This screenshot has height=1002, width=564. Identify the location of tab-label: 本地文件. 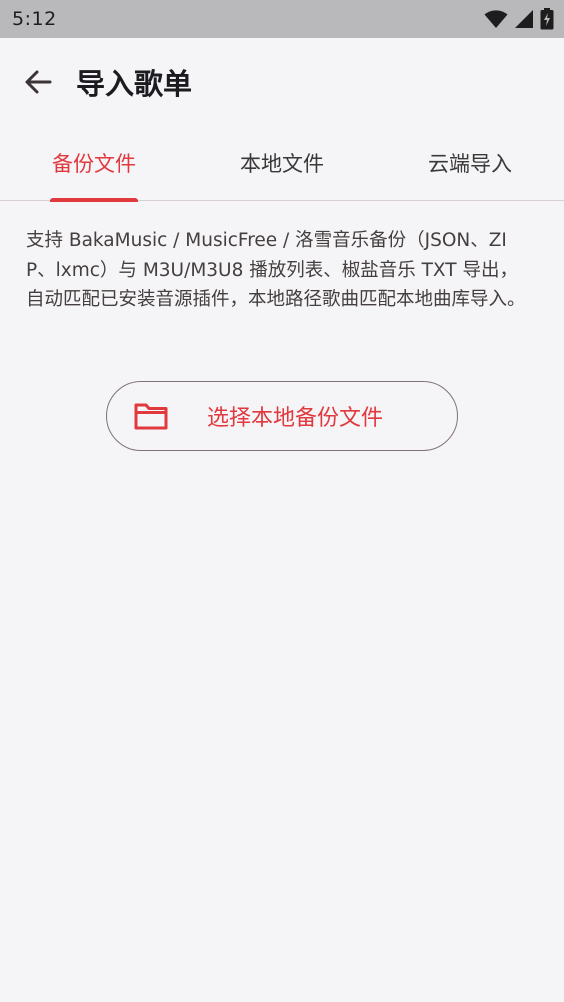
(282, 164).